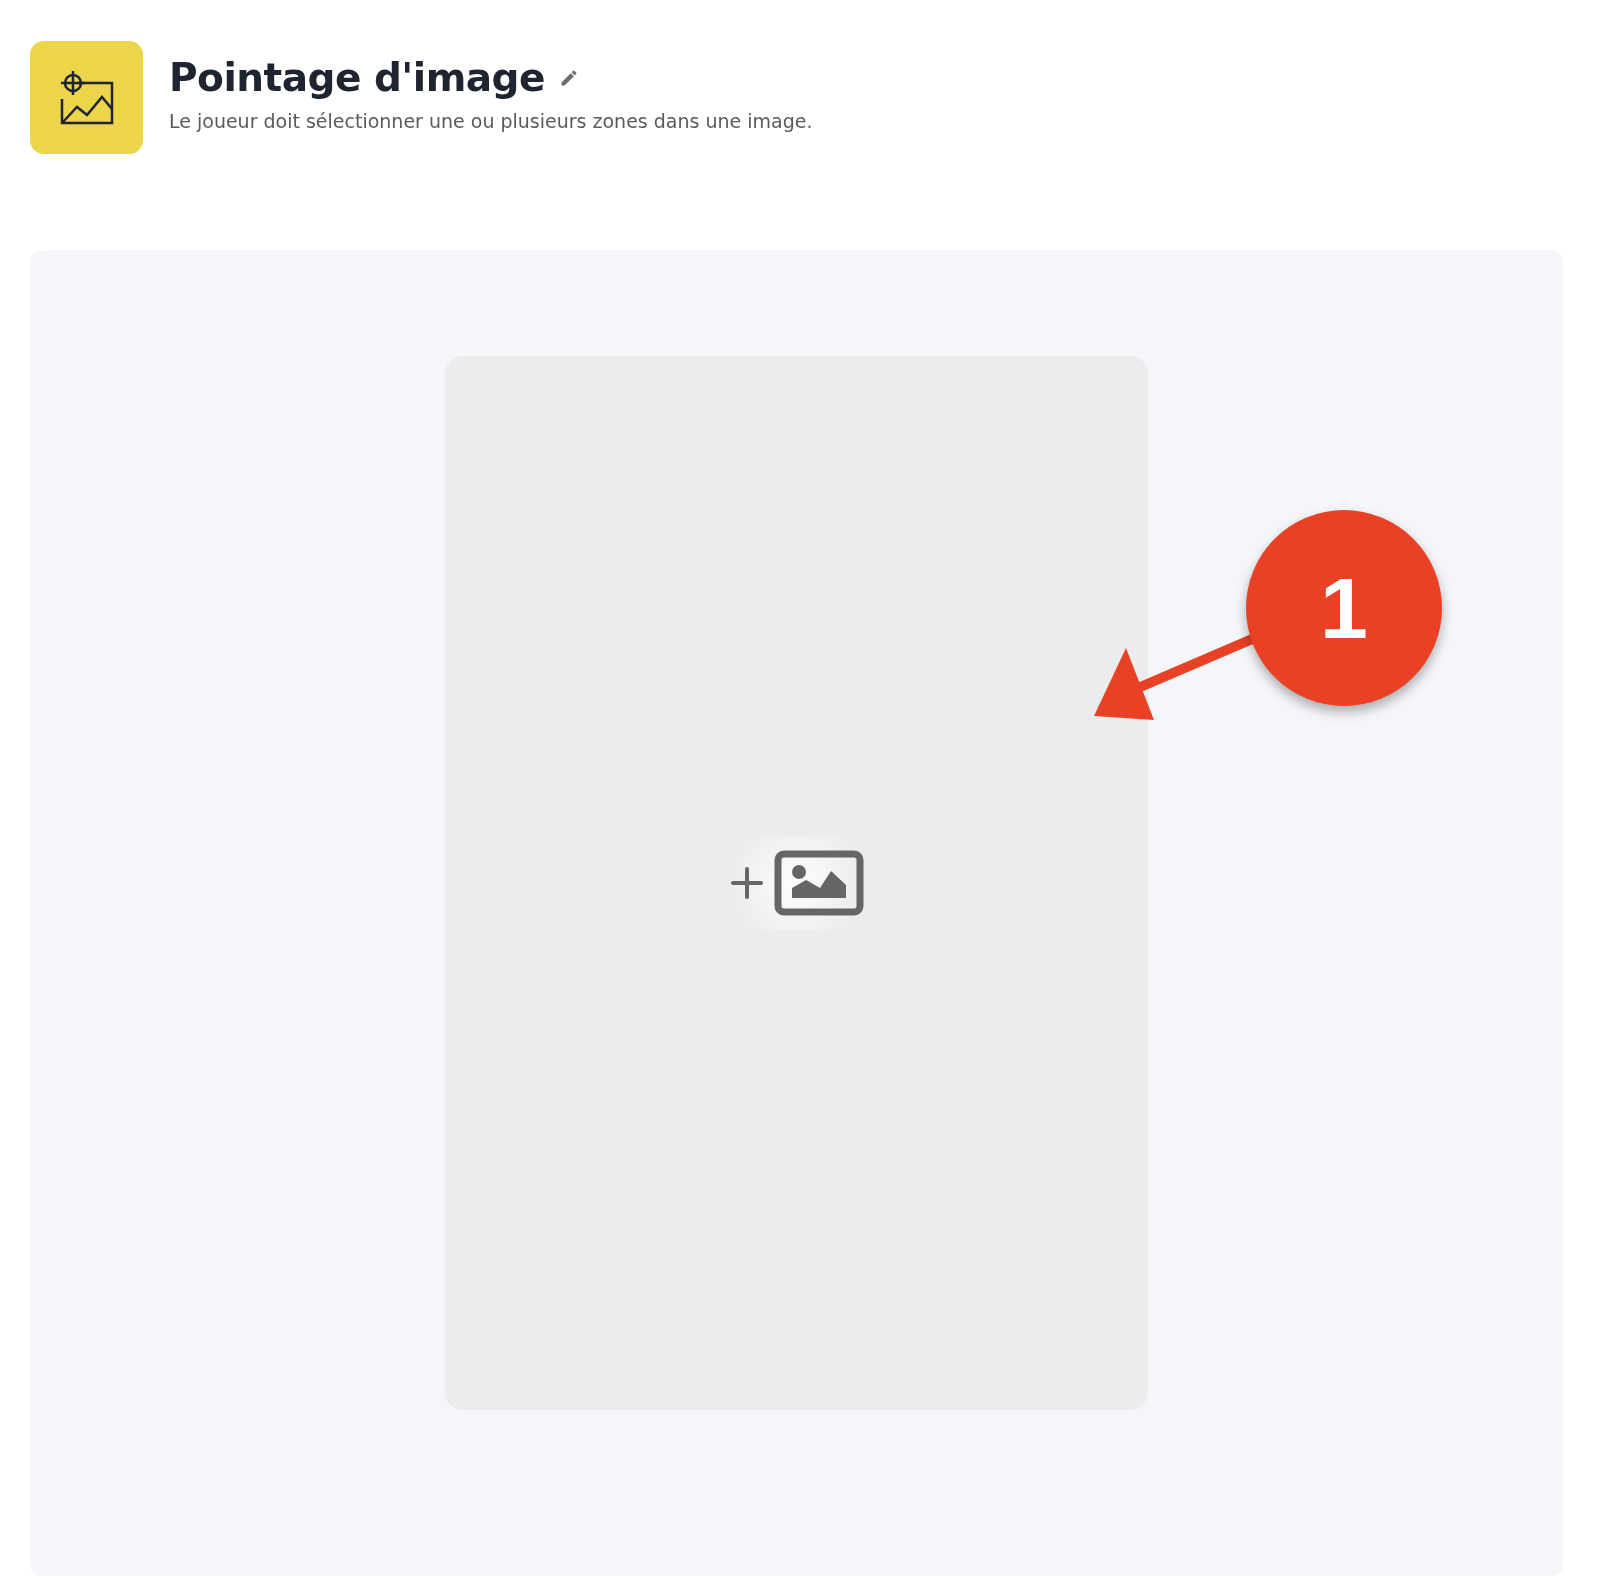  I want to click on image-icon, so click(818, 883).